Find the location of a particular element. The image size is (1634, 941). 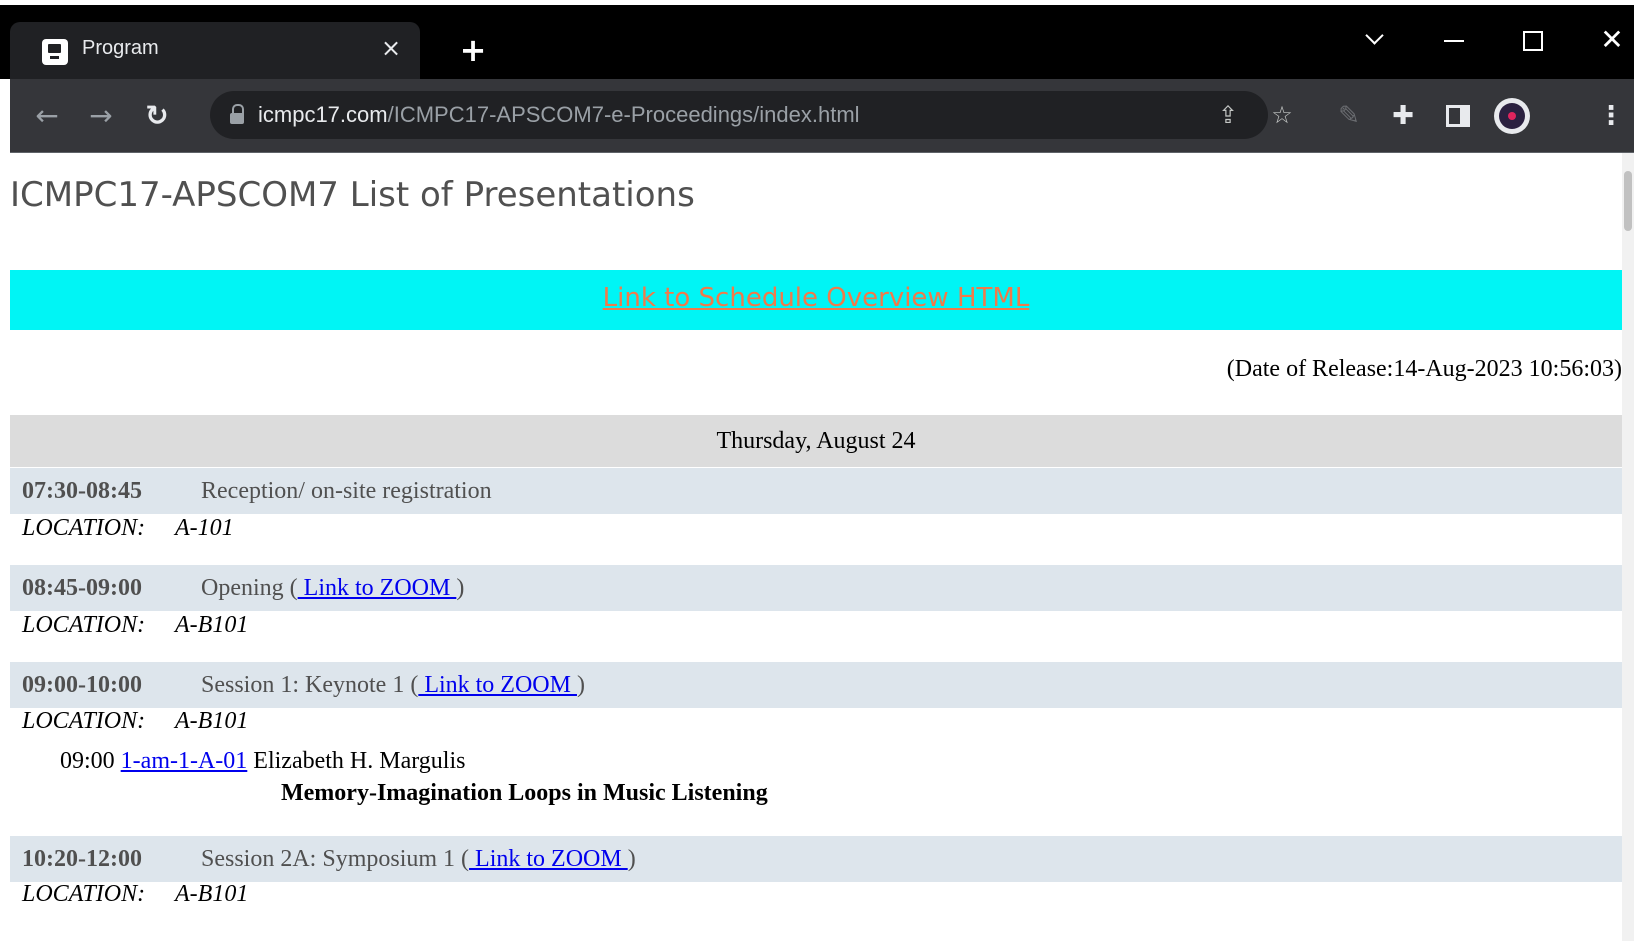

maximize-button is located at coordinates (1532, 41).